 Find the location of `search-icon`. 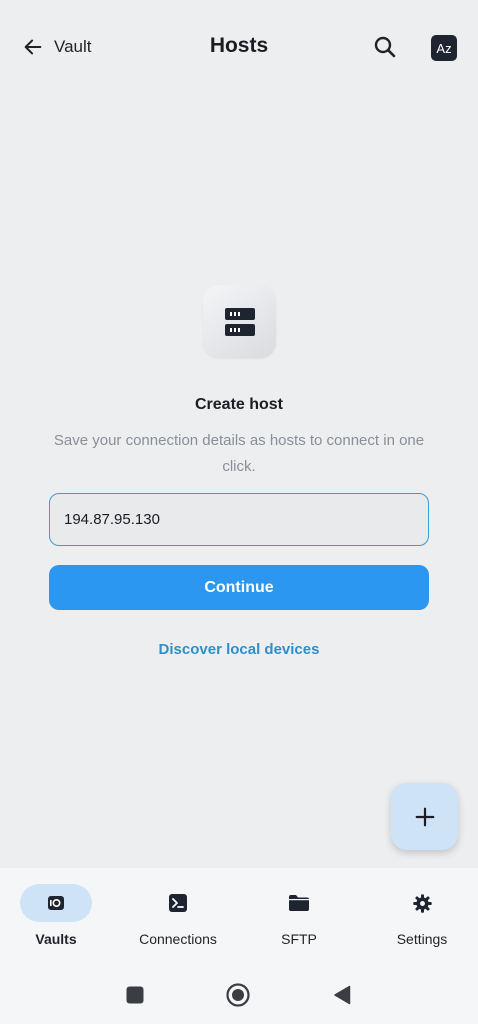

search-icon is located at coordinates (385, 47).